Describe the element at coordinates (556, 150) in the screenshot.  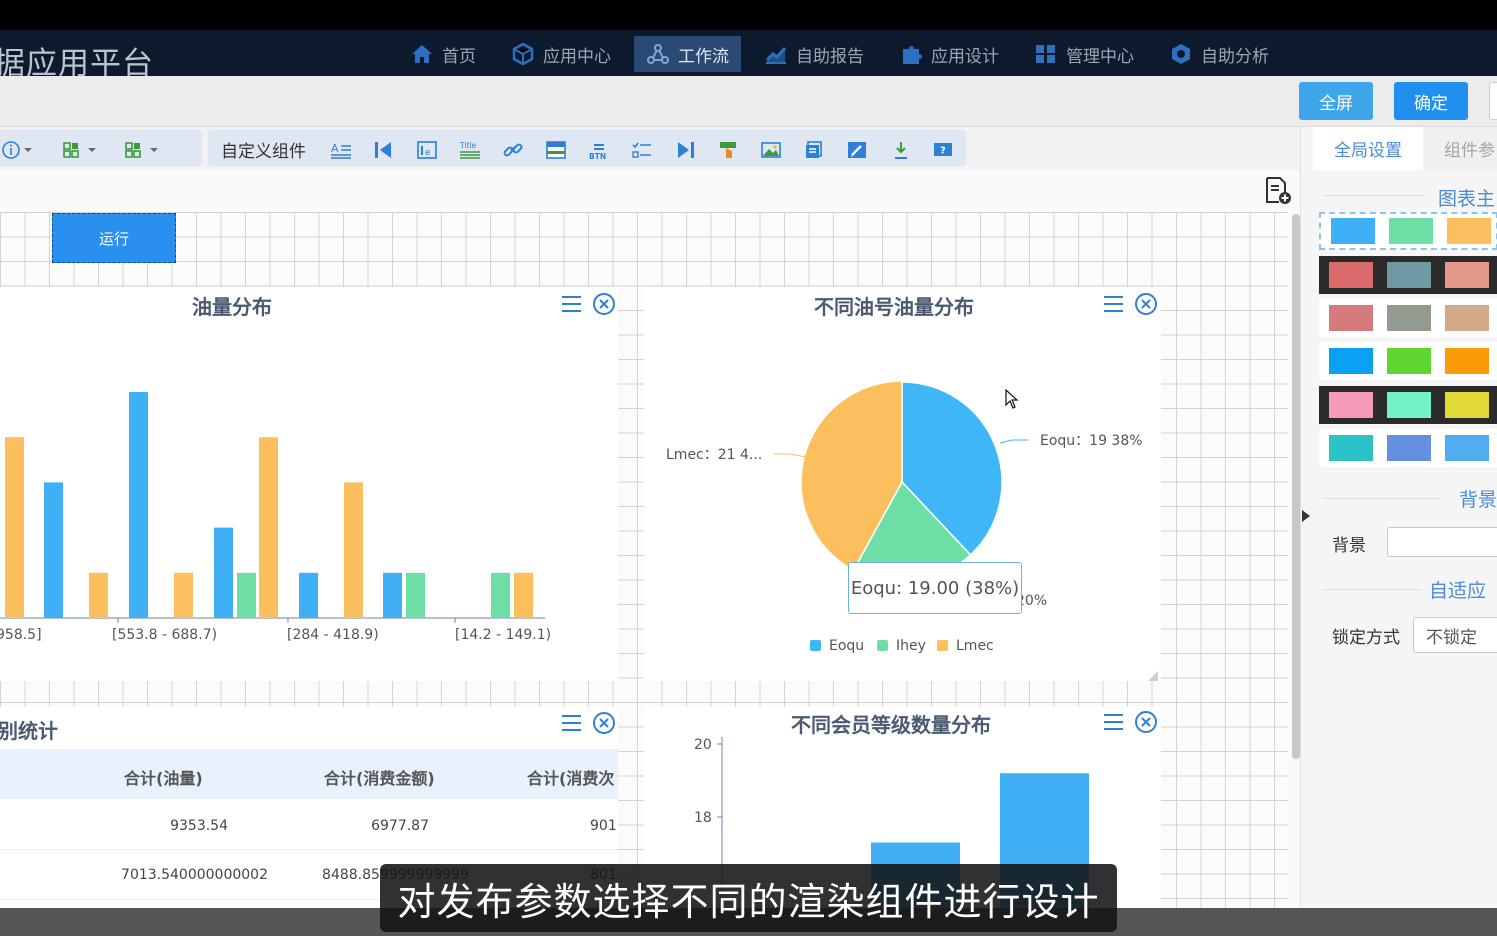
I see `table-icon` at that location.